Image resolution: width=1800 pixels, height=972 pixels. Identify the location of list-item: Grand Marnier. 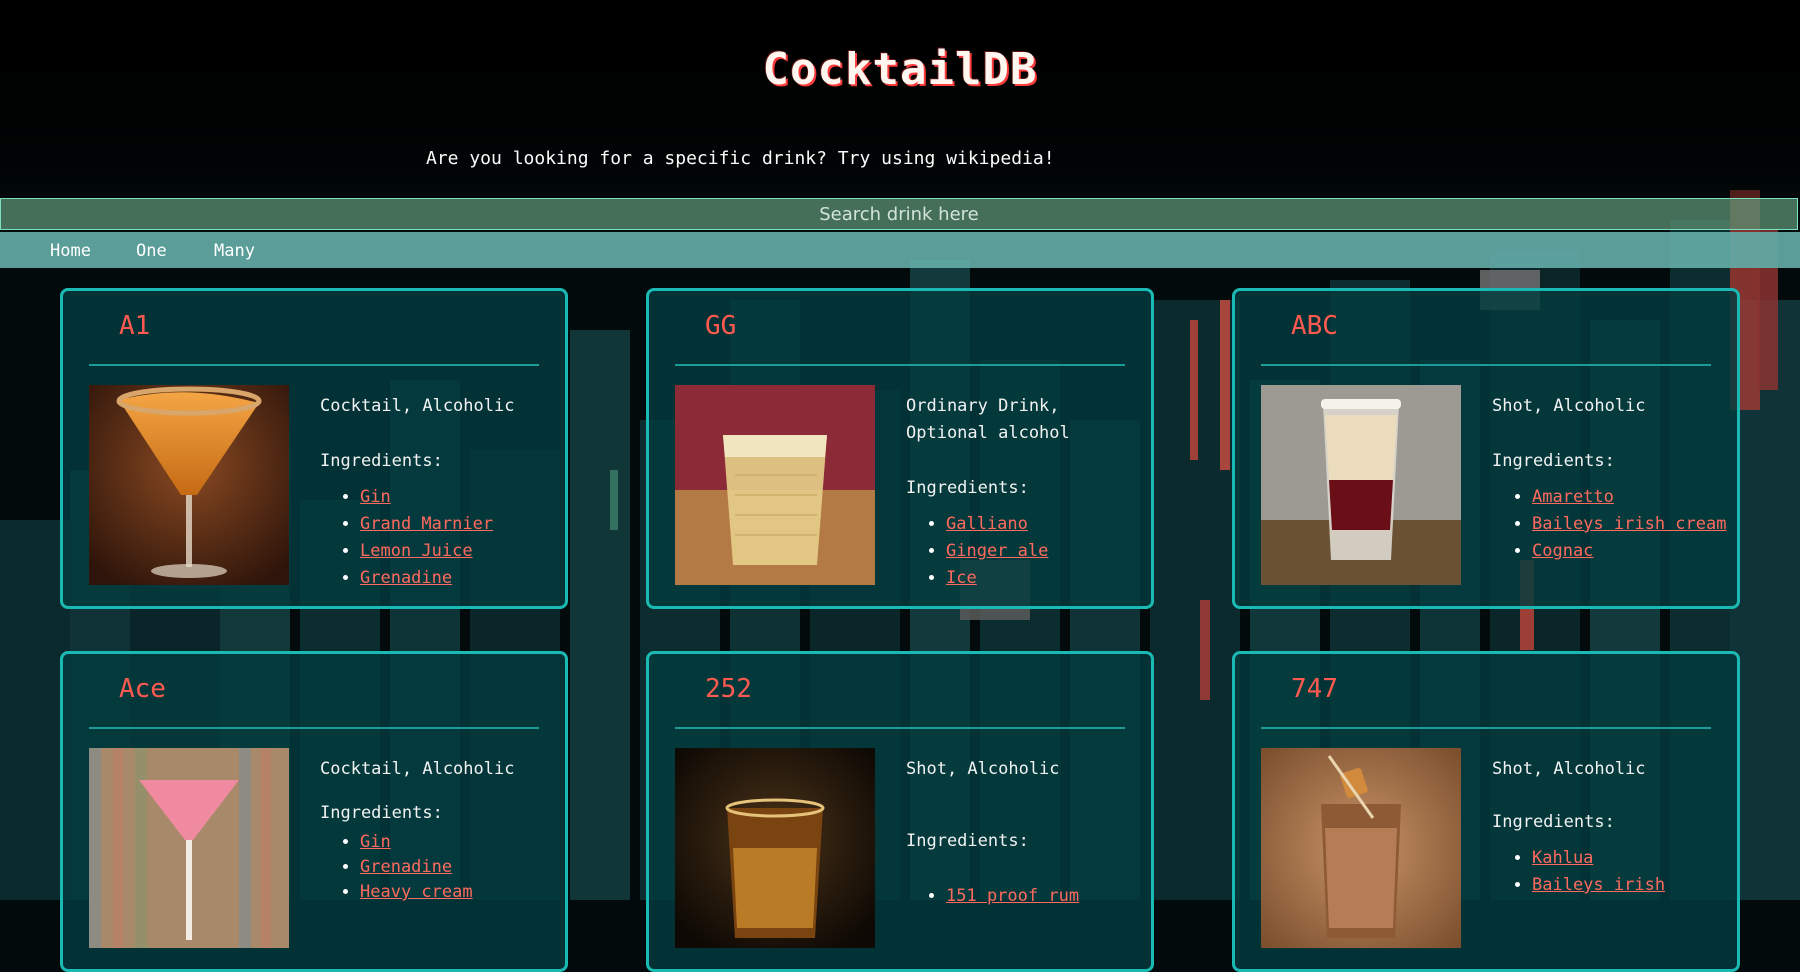
(480, 524).